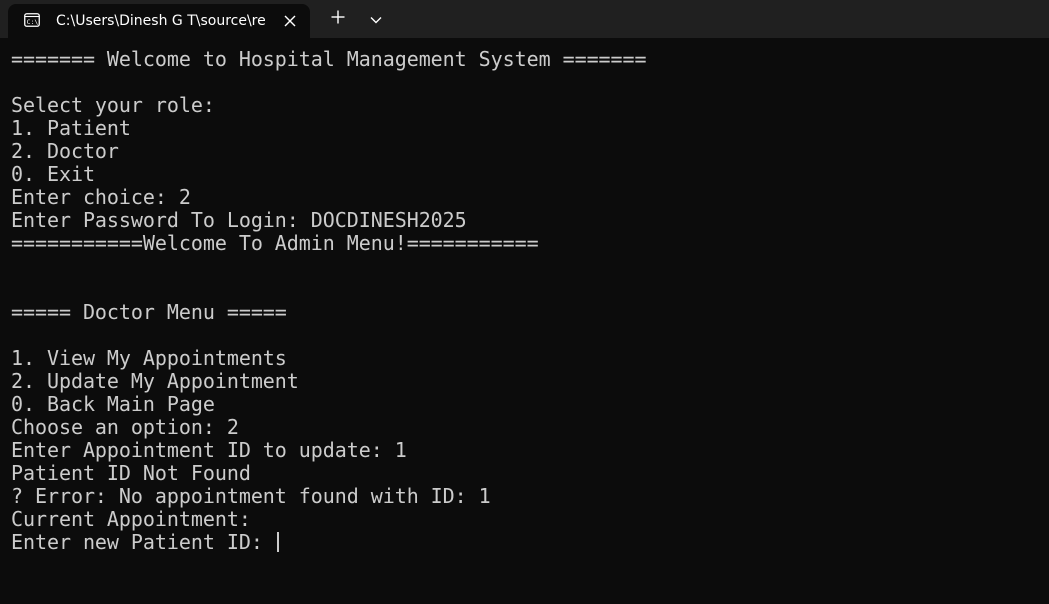  What do you see at coordinates (131, 473) in the screenshot?
I see `console-line: Patient ID Not Found` at bounding box center [131, 473].